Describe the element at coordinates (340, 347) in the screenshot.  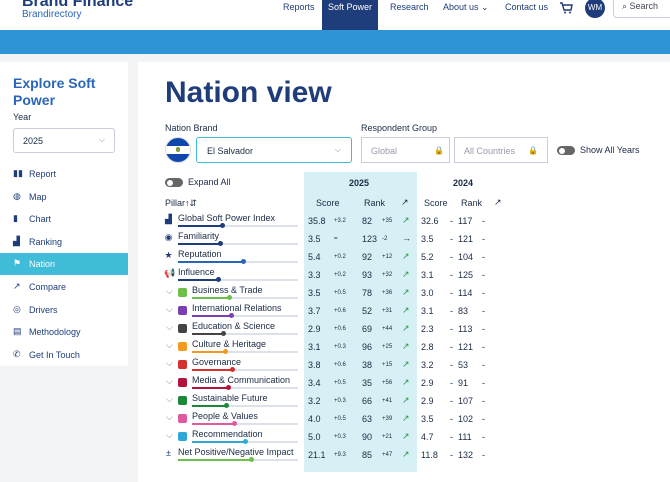
I see `score-change: +0.3` at that location.